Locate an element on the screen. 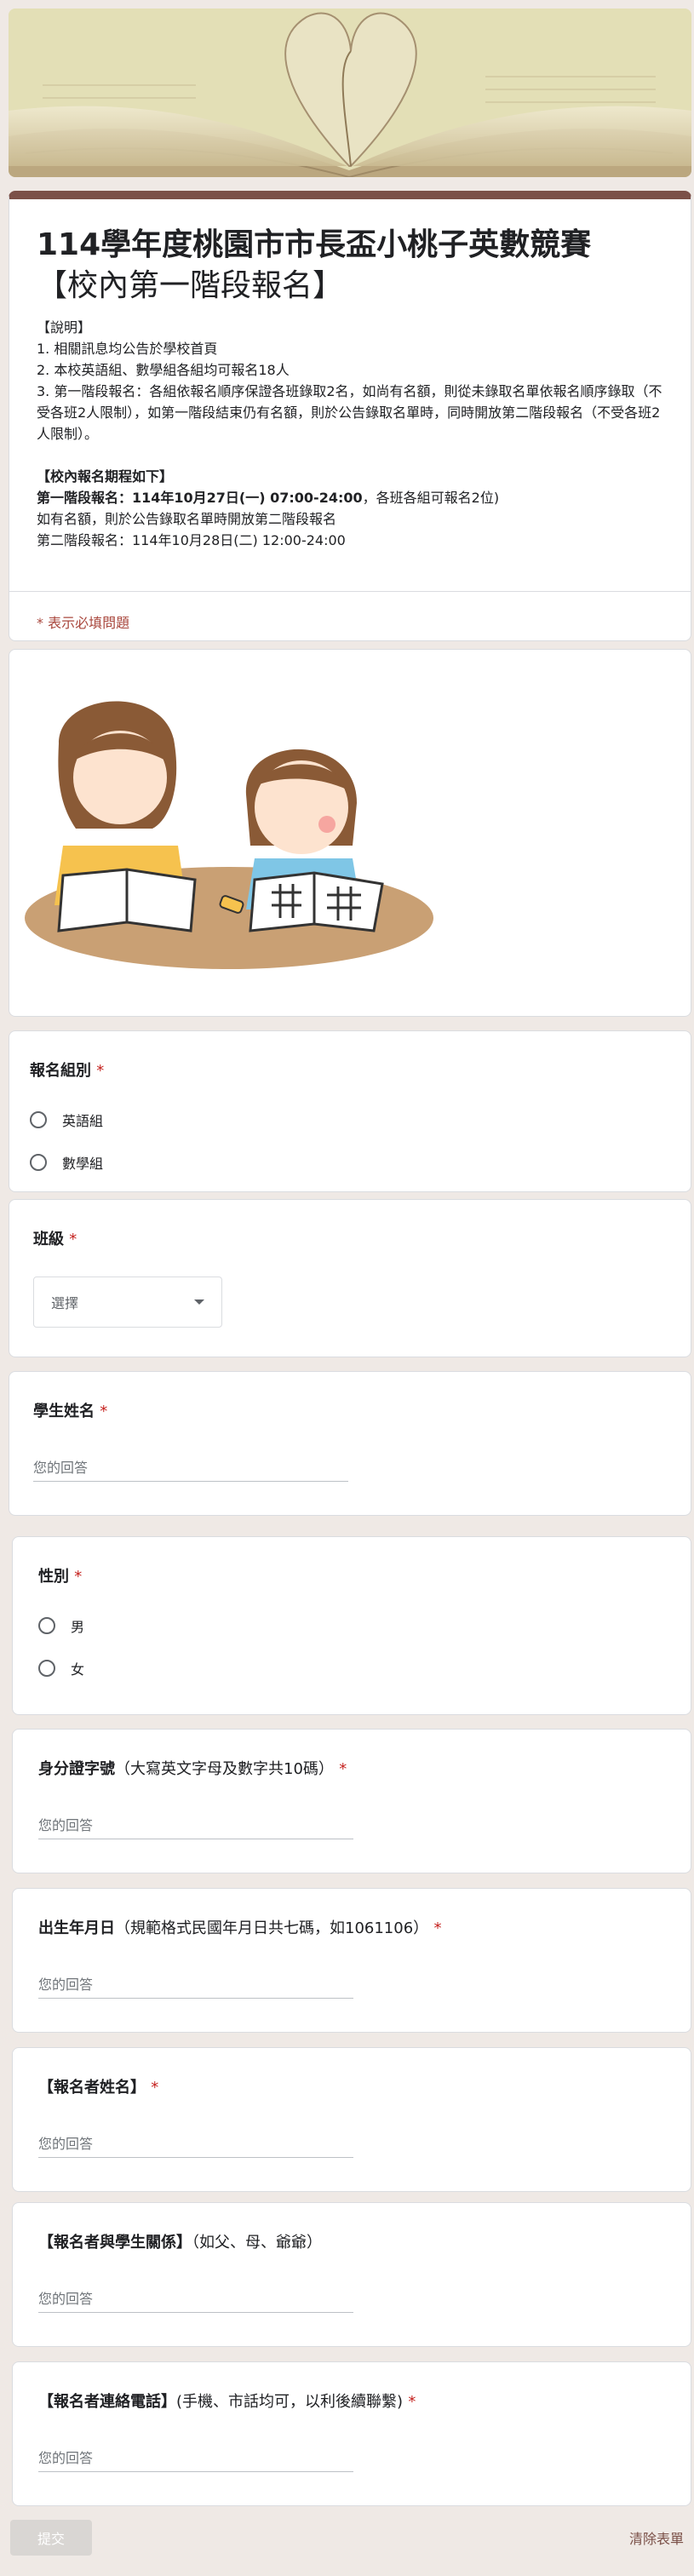 The height and width of the screenshot is (2576, 694). schedule-title: 【校內報名期程如下】 is located at coordinates (105, 476).